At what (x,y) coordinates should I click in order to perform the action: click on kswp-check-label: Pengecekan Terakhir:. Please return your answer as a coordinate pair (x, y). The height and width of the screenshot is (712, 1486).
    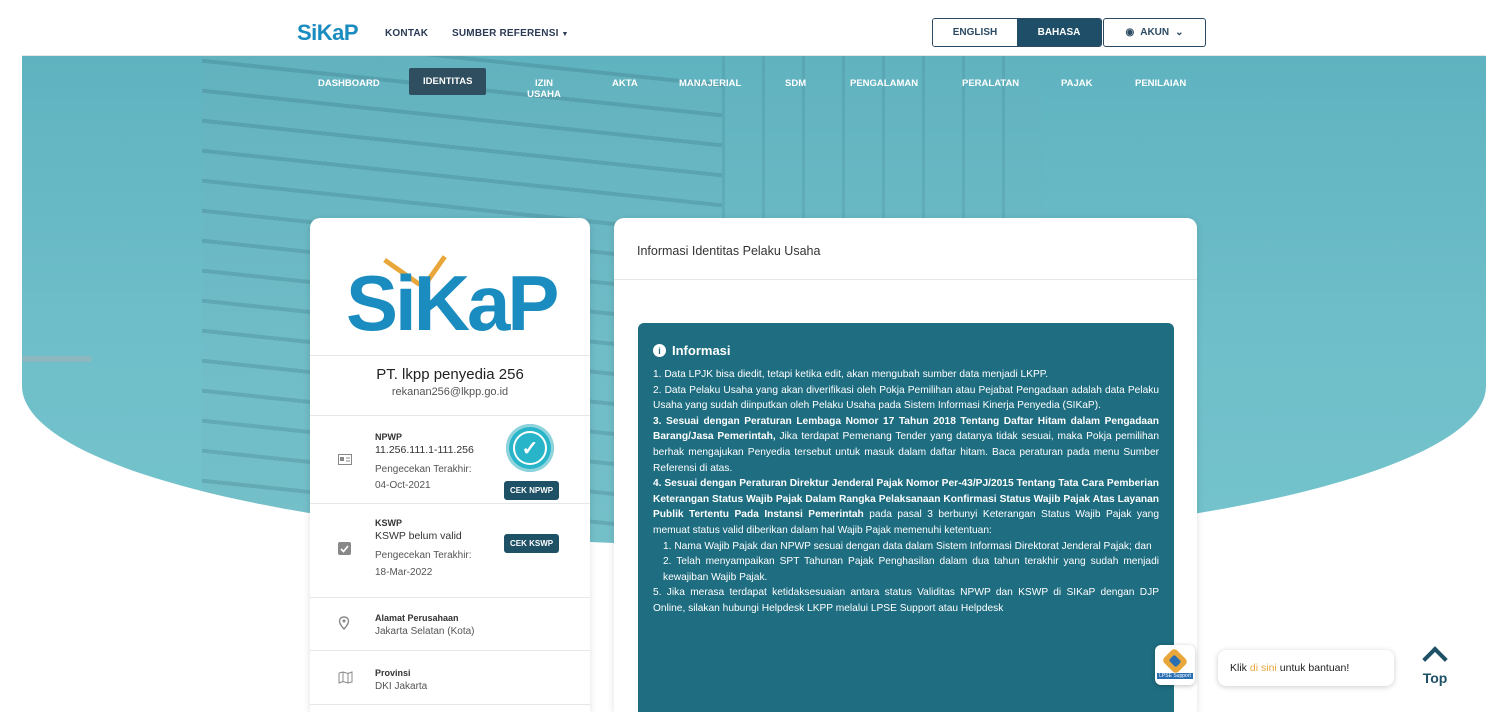
    Looking at the image, I should click on (423, 555).